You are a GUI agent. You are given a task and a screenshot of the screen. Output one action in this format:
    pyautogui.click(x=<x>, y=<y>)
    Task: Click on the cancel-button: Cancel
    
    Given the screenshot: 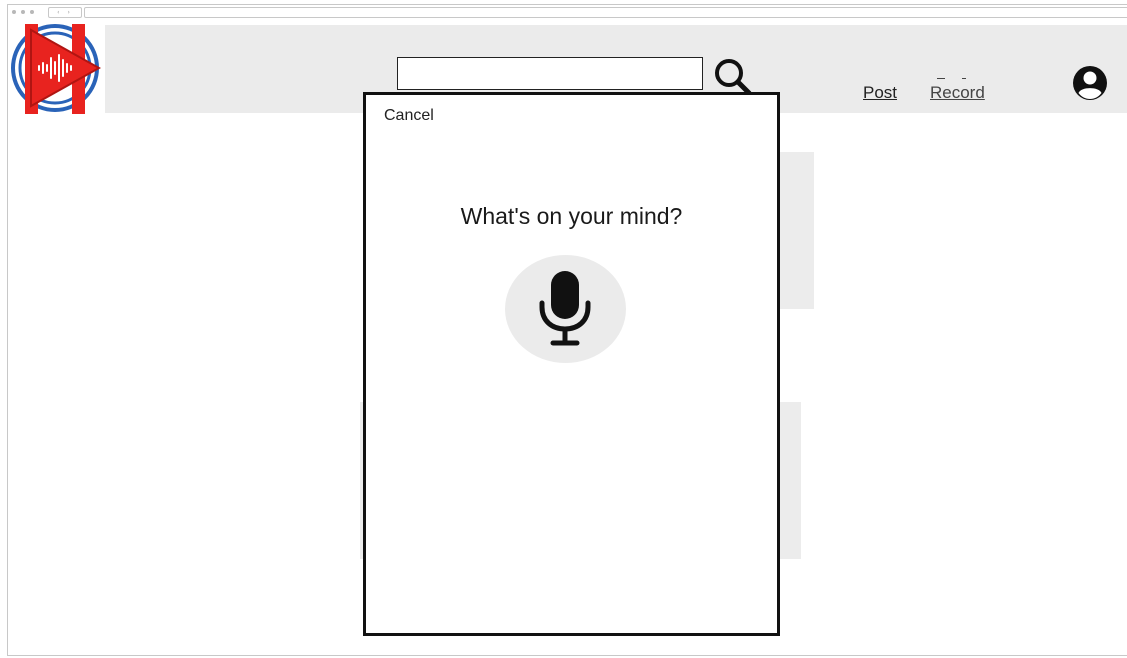 What is the action you would take?
    pyautogui.click(x=409, y=116)
    